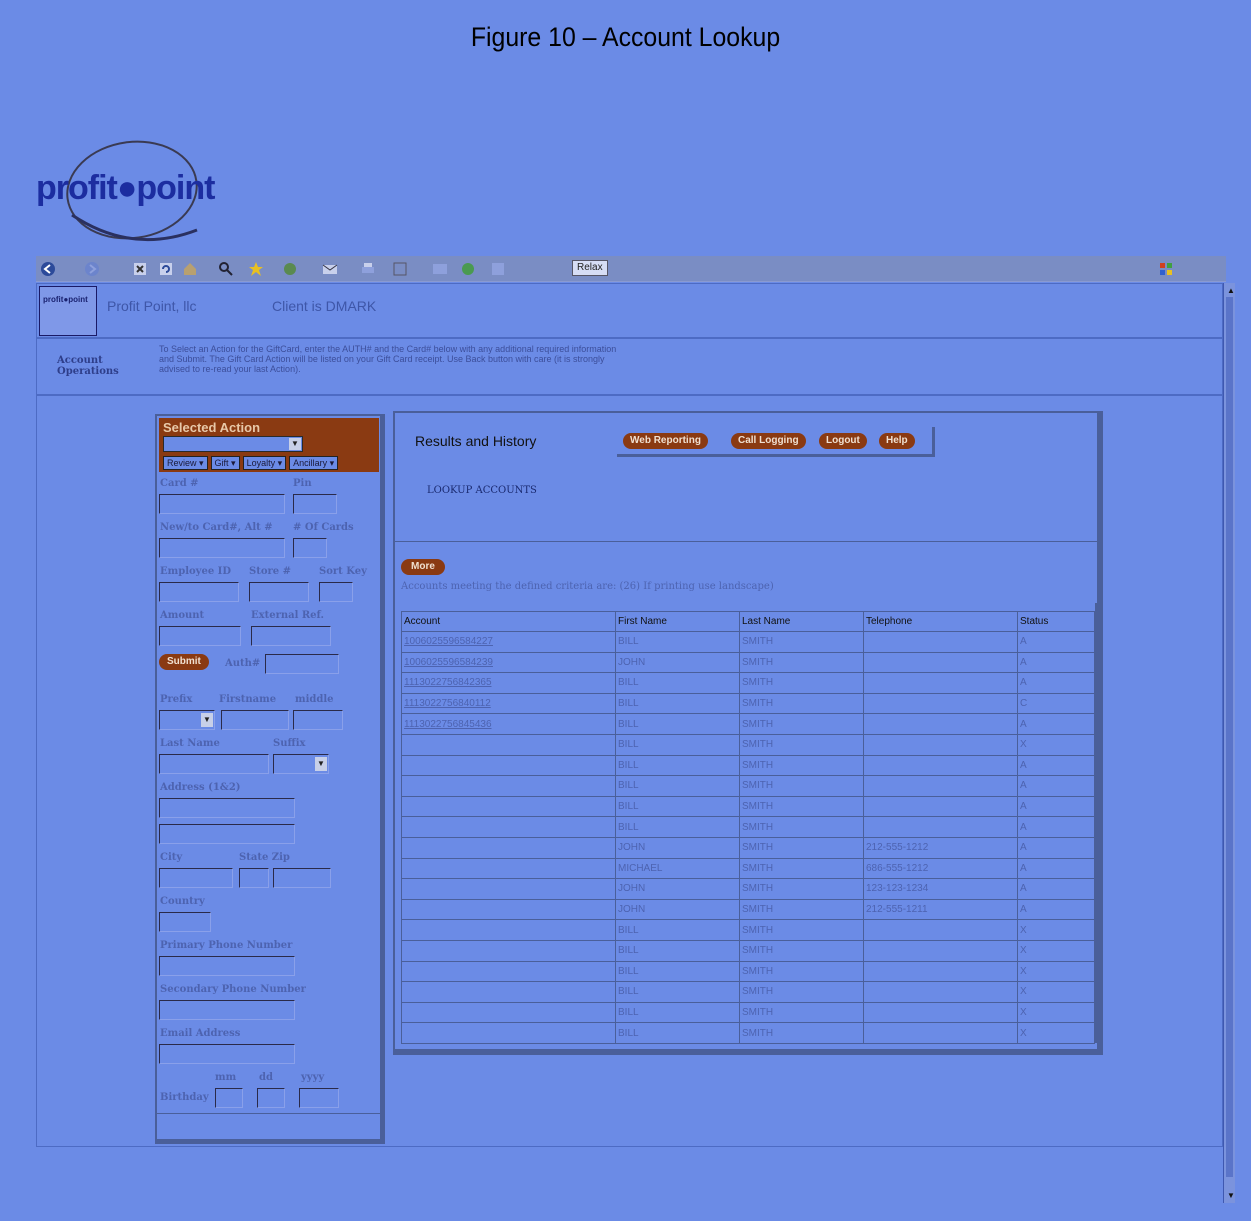 This screenshot has width=1251, height=1221. Describe the element at coordinates (166, 269) in the screenshot. I see `refresh-icon` at that location.